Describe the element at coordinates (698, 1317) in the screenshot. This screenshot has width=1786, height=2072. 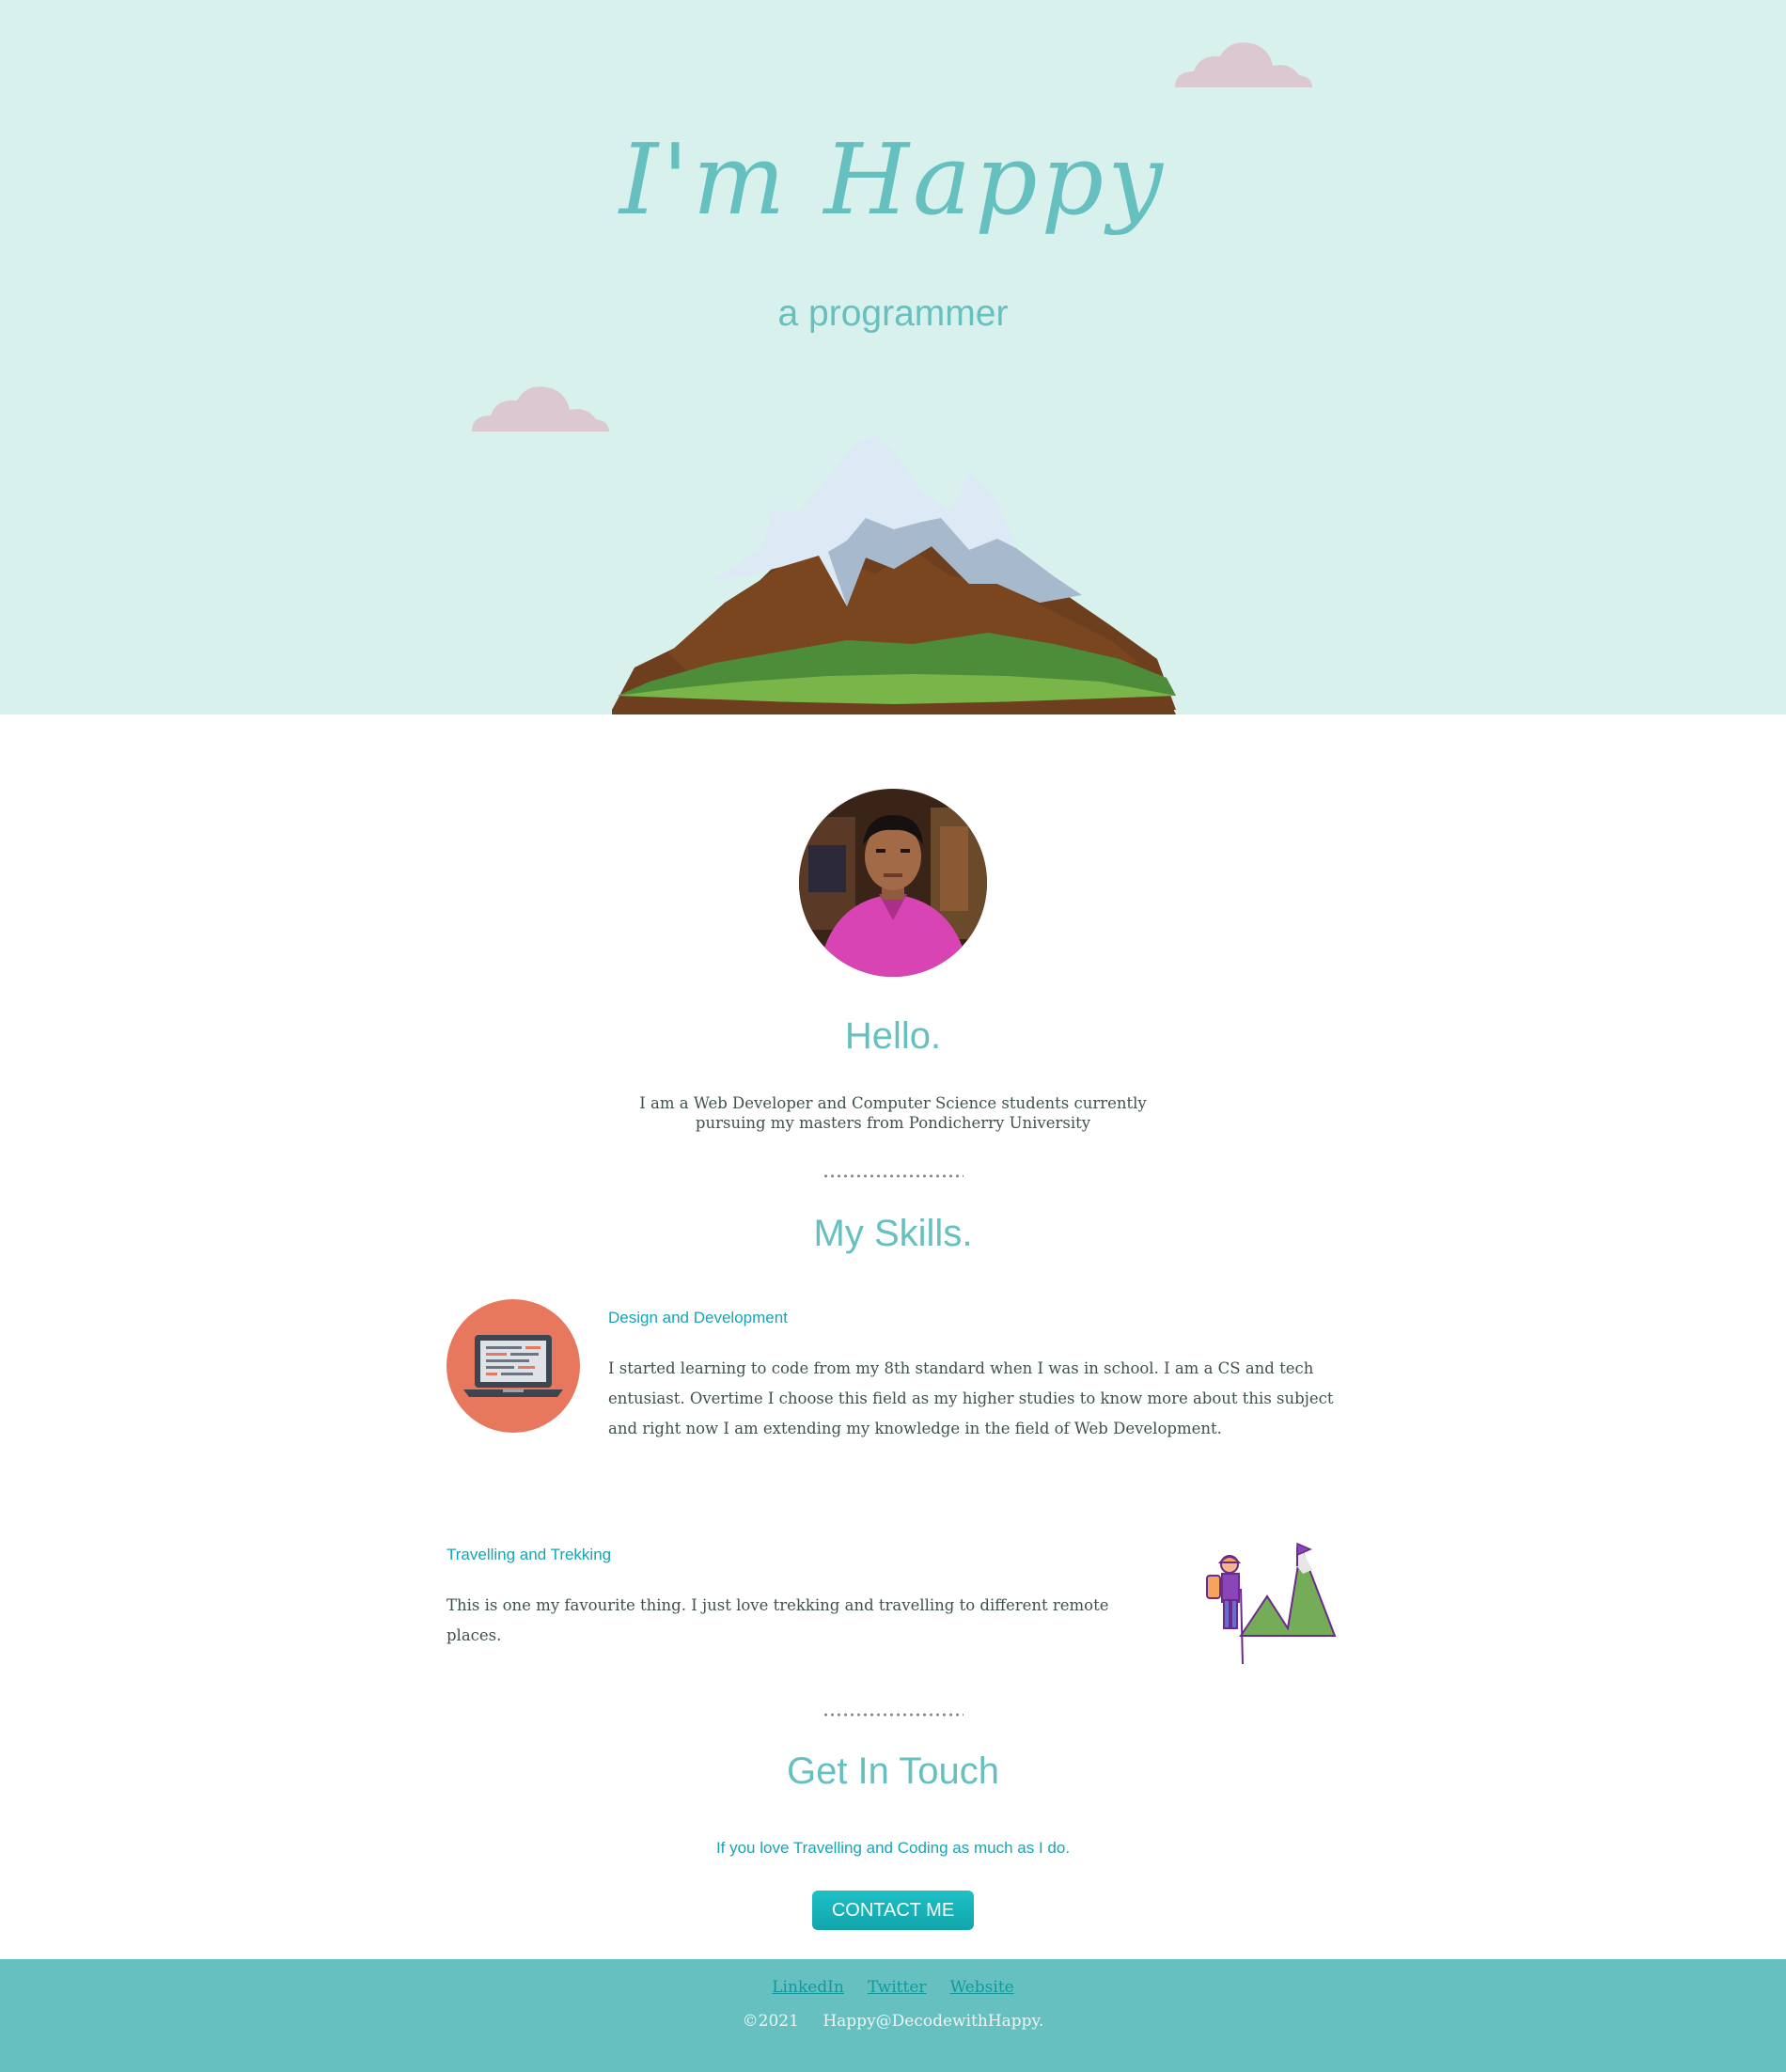
I see `skill-title-design: Design and Development` at that location.